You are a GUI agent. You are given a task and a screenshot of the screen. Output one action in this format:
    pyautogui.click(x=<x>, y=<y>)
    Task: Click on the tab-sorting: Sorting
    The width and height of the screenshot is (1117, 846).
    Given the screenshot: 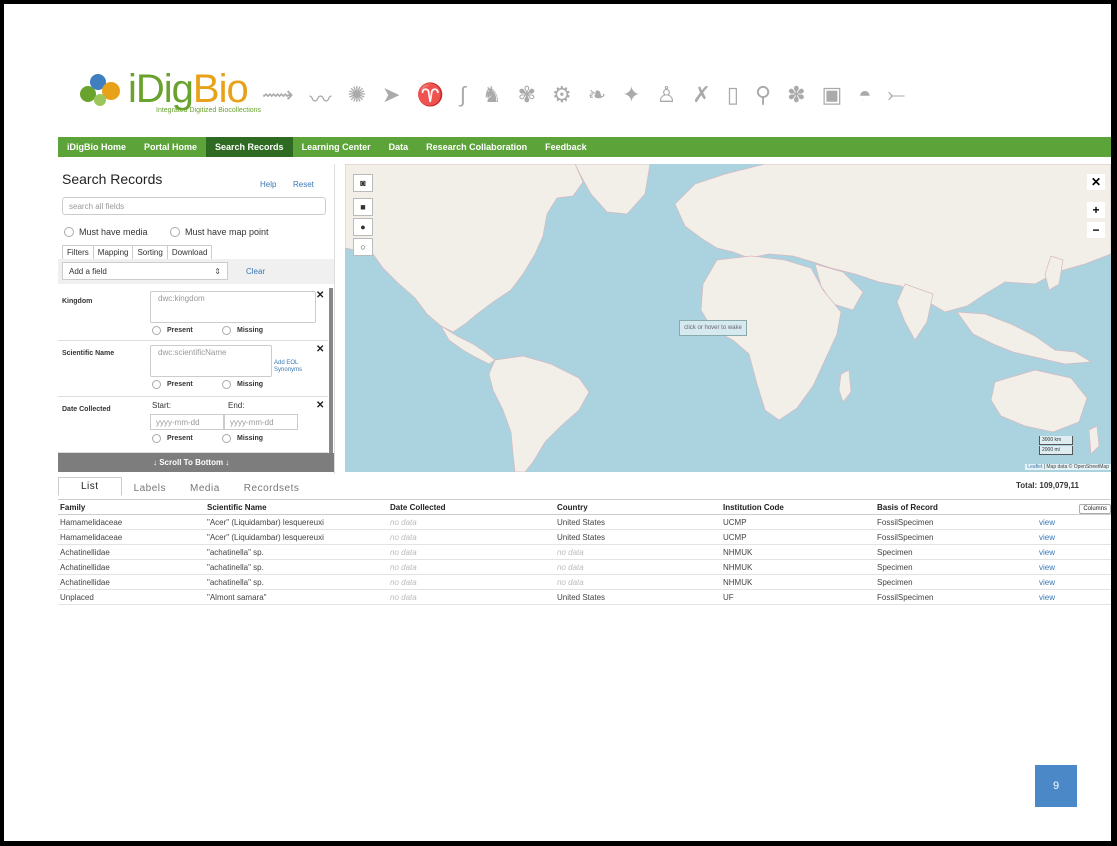 What is the action you would take?
    pyautogui.click(x=150, y=252)
    